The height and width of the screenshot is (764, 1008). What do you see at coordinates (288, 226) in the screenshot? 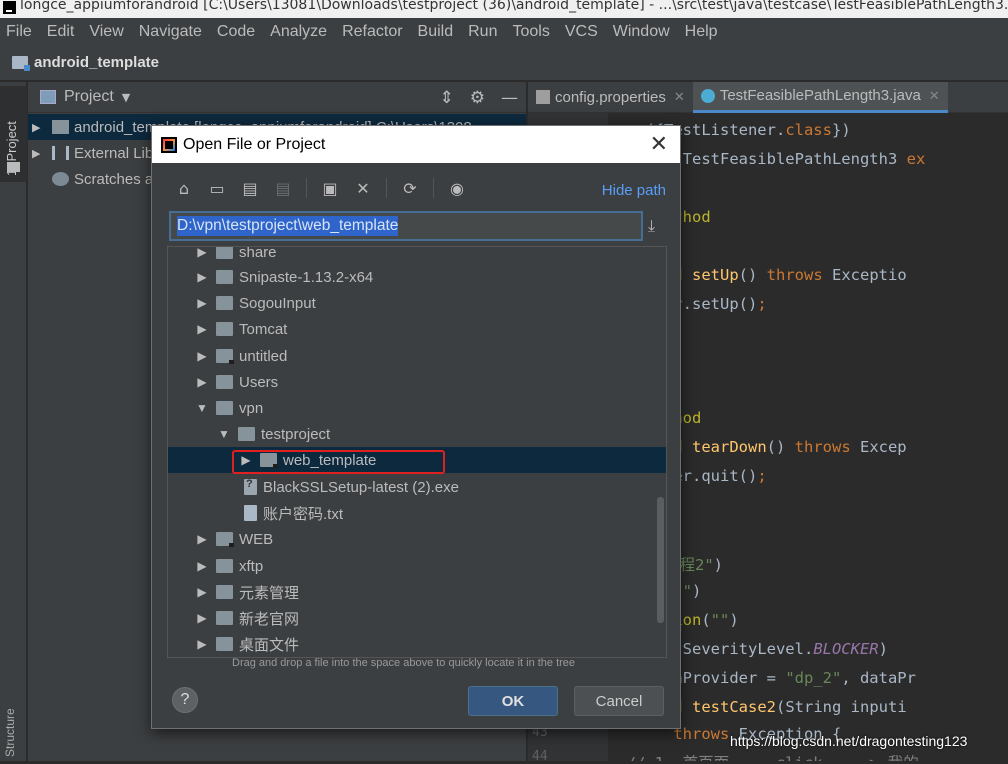
I see `path-input-value: D:\vpn\testproject\web_template` at bounding box center [288, 226].